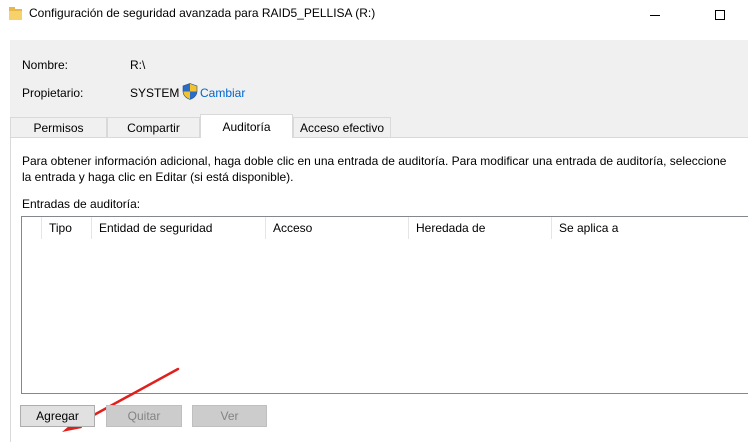  Describe the element at coordinates (155, 93) in the screenshot. I see `owner-value: SYSTEM` at that location.